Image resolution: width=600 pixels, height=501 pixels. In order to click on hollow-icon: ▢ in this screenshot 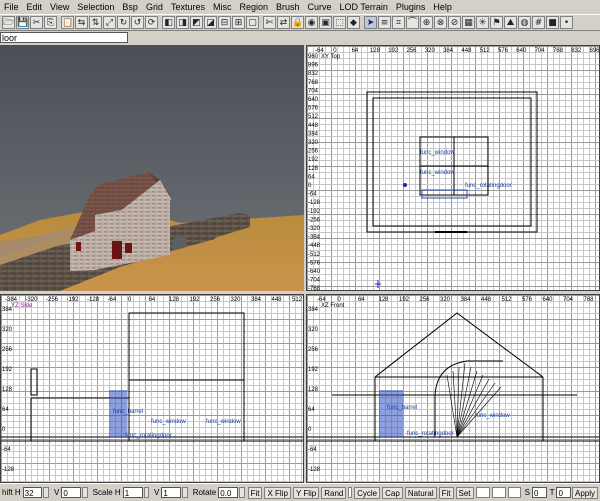, I will do `click(252, 22)`.